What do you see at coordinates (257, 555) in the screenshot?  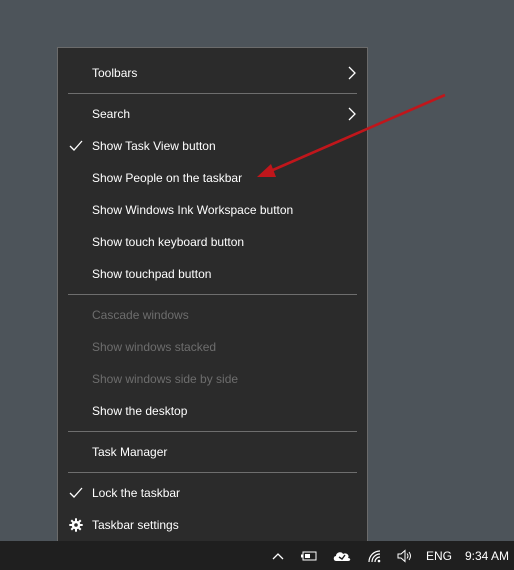 I see `taskbar: ENG 9:34 AM` at bounding box center [257, 555].